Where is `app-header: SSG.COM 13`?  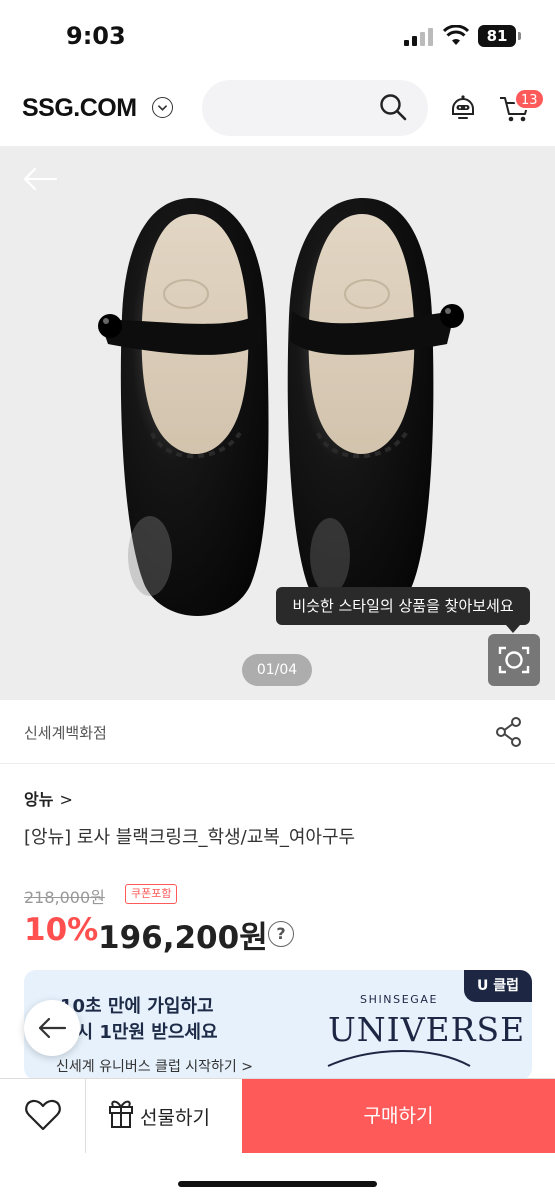 app-header: SSG.COM 13 is located at coordinates (277, 109).